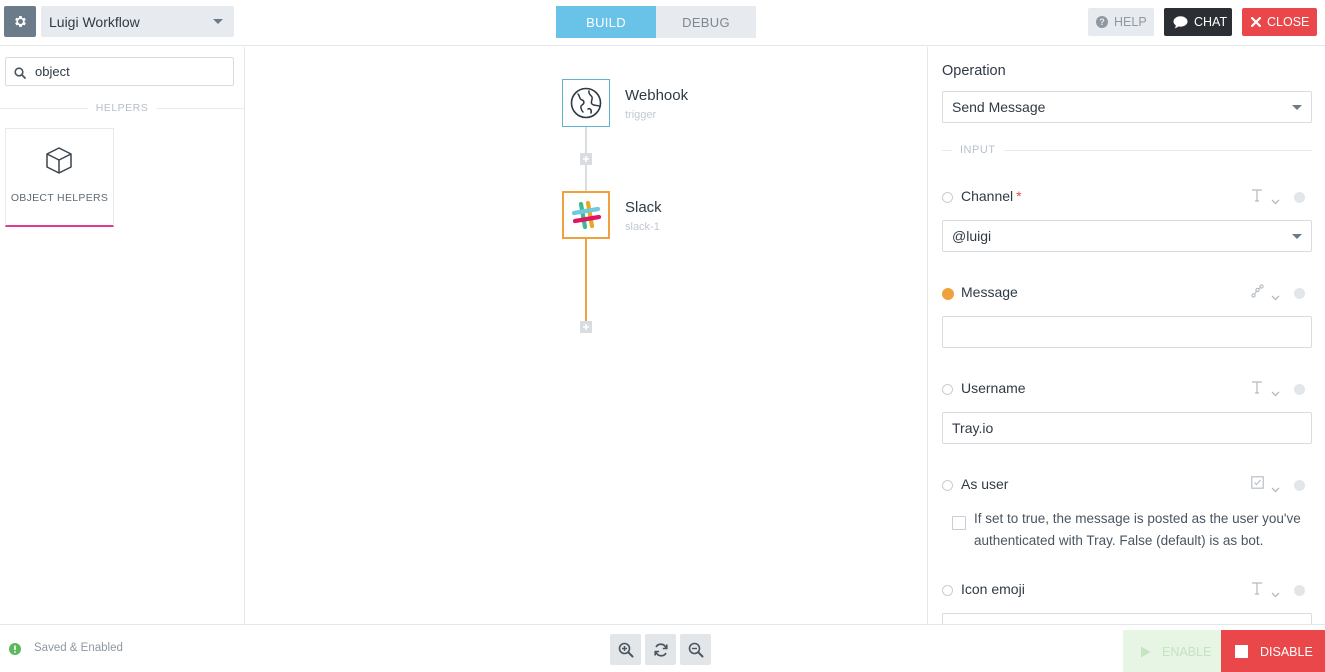  Describe the element at coordinates (606, 22) in the screenshot. I see `tab-build: BUILD` at that location.